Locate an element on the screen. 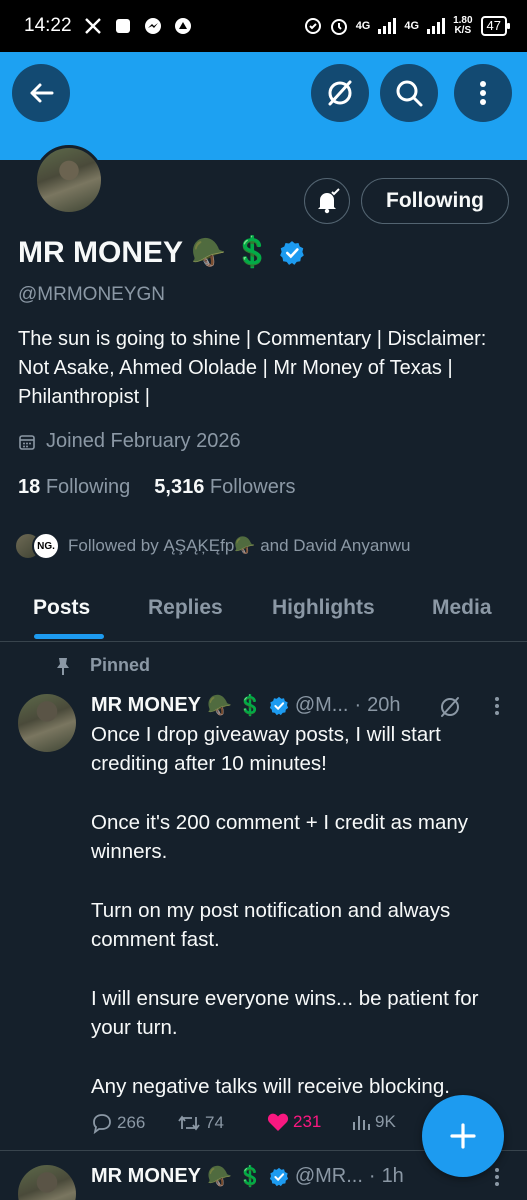 The image size is (527, 1200). pinned-indicator: Pinned is located at coordinates (102, 665).